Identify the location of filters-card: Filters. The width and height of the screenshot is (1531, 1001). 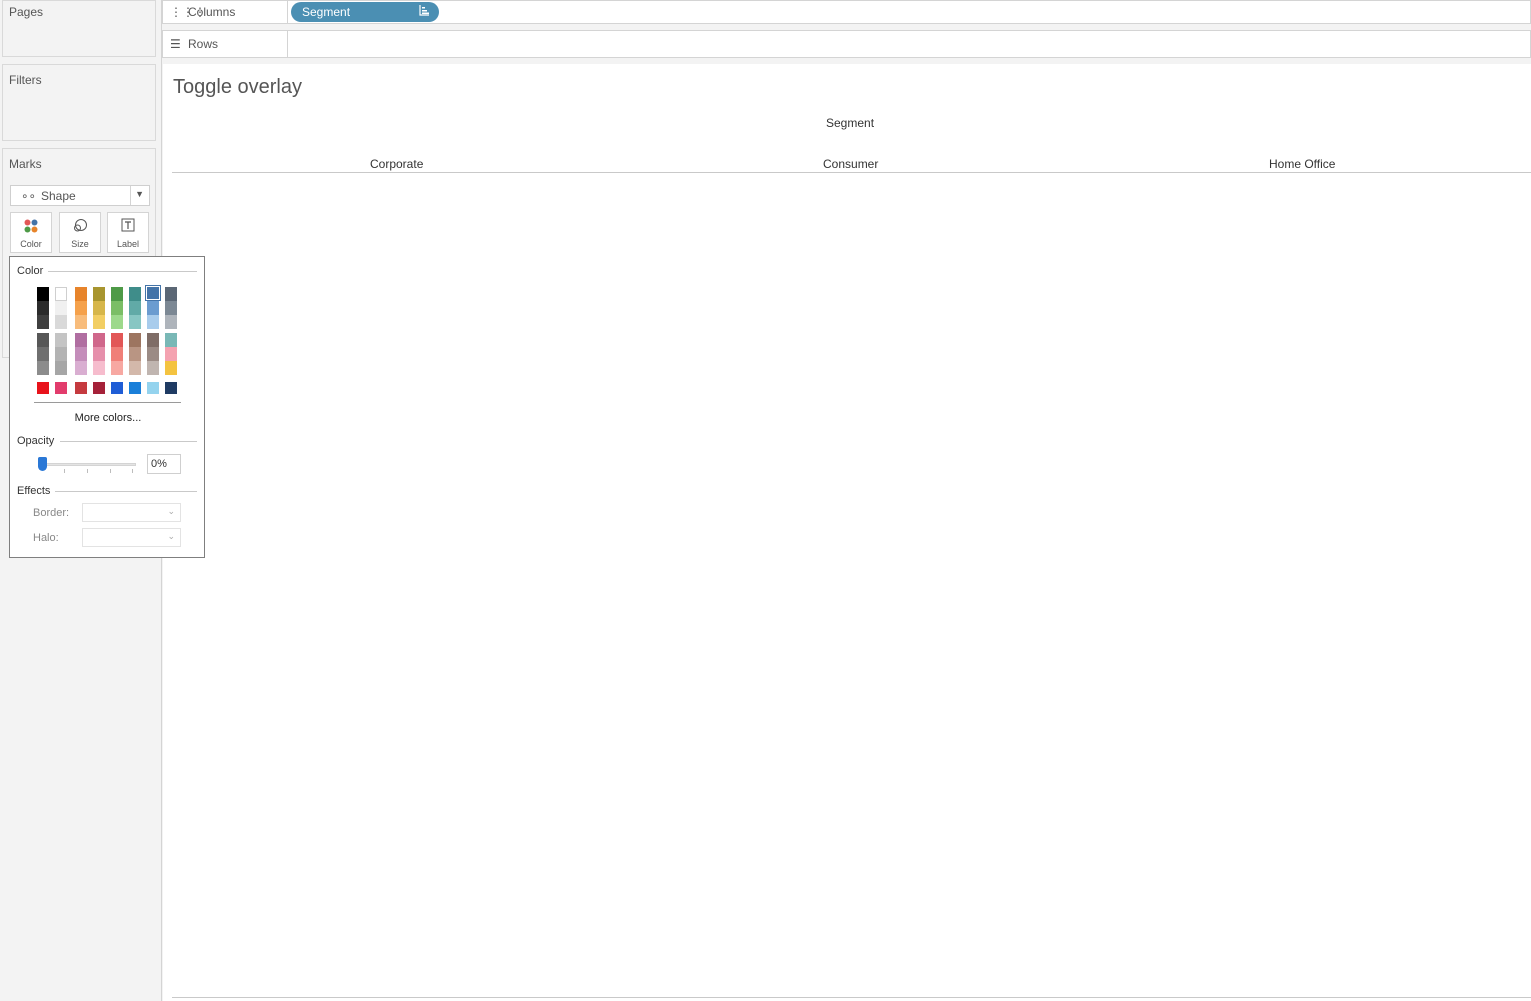
(79, 102).